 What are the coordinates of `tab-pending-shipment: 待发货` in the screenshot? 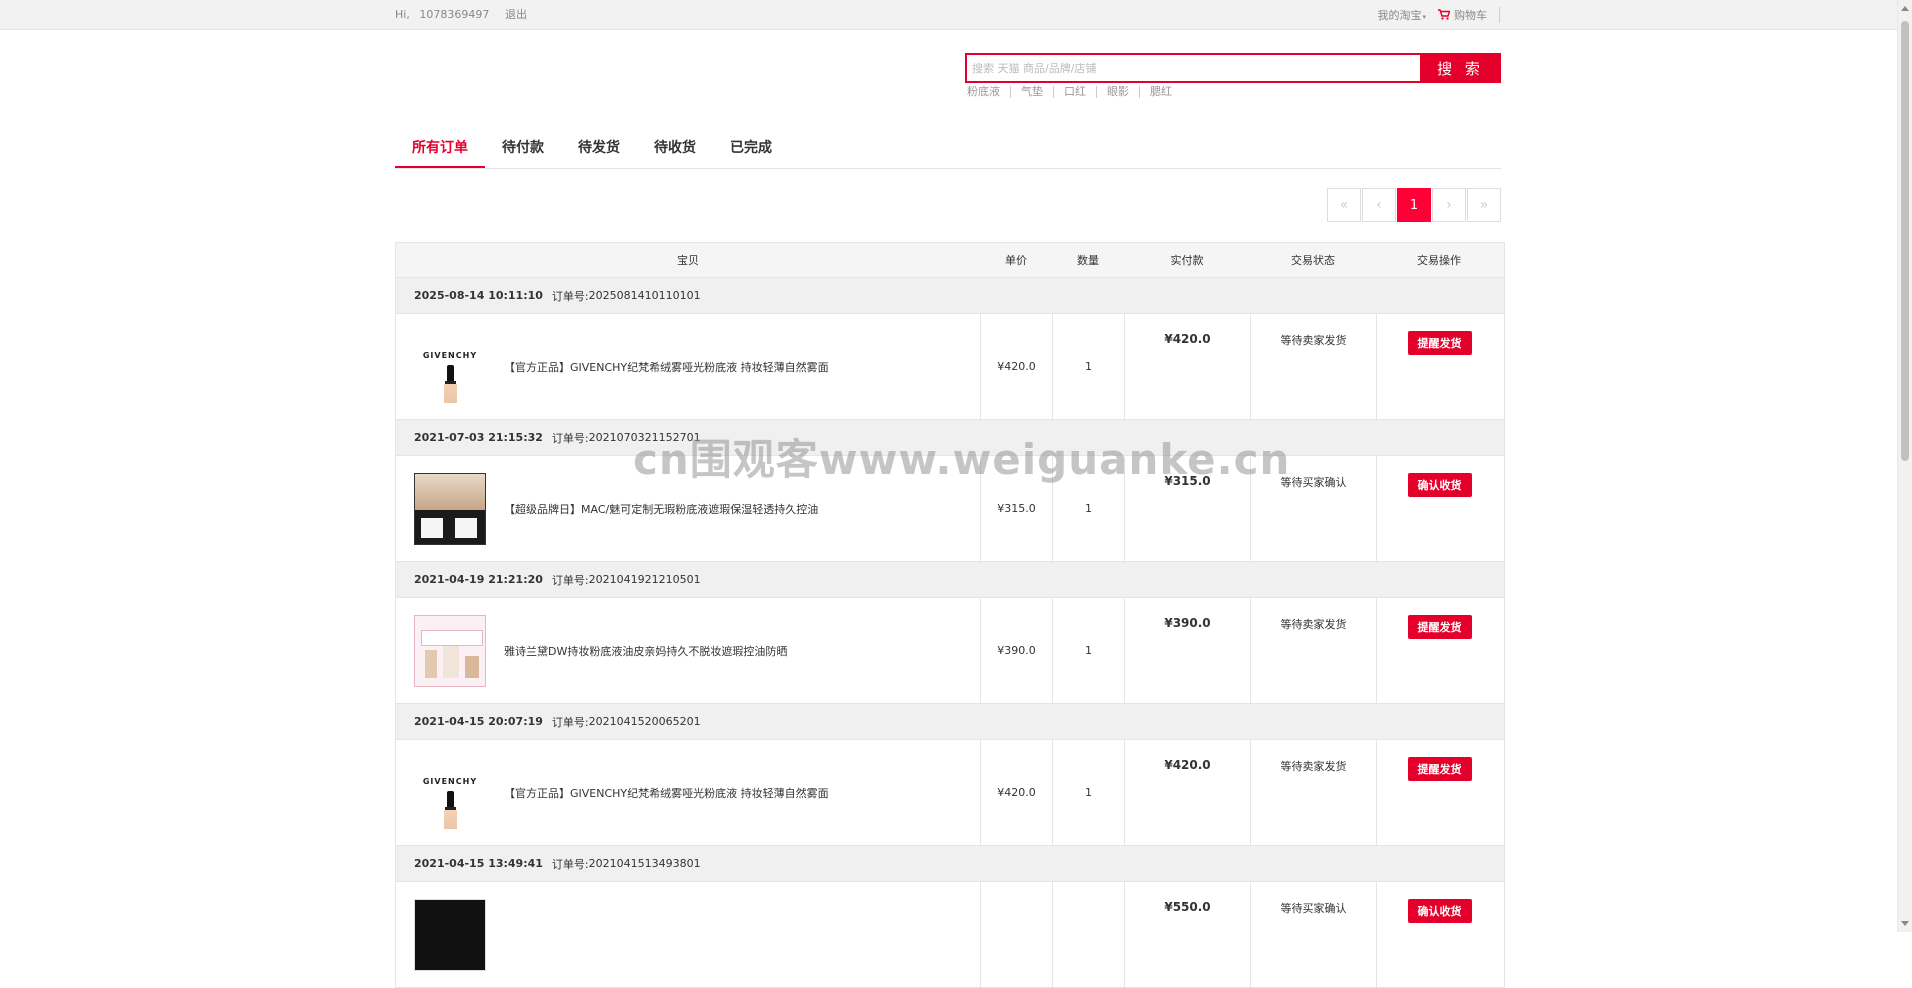 It's located at (599, 151).